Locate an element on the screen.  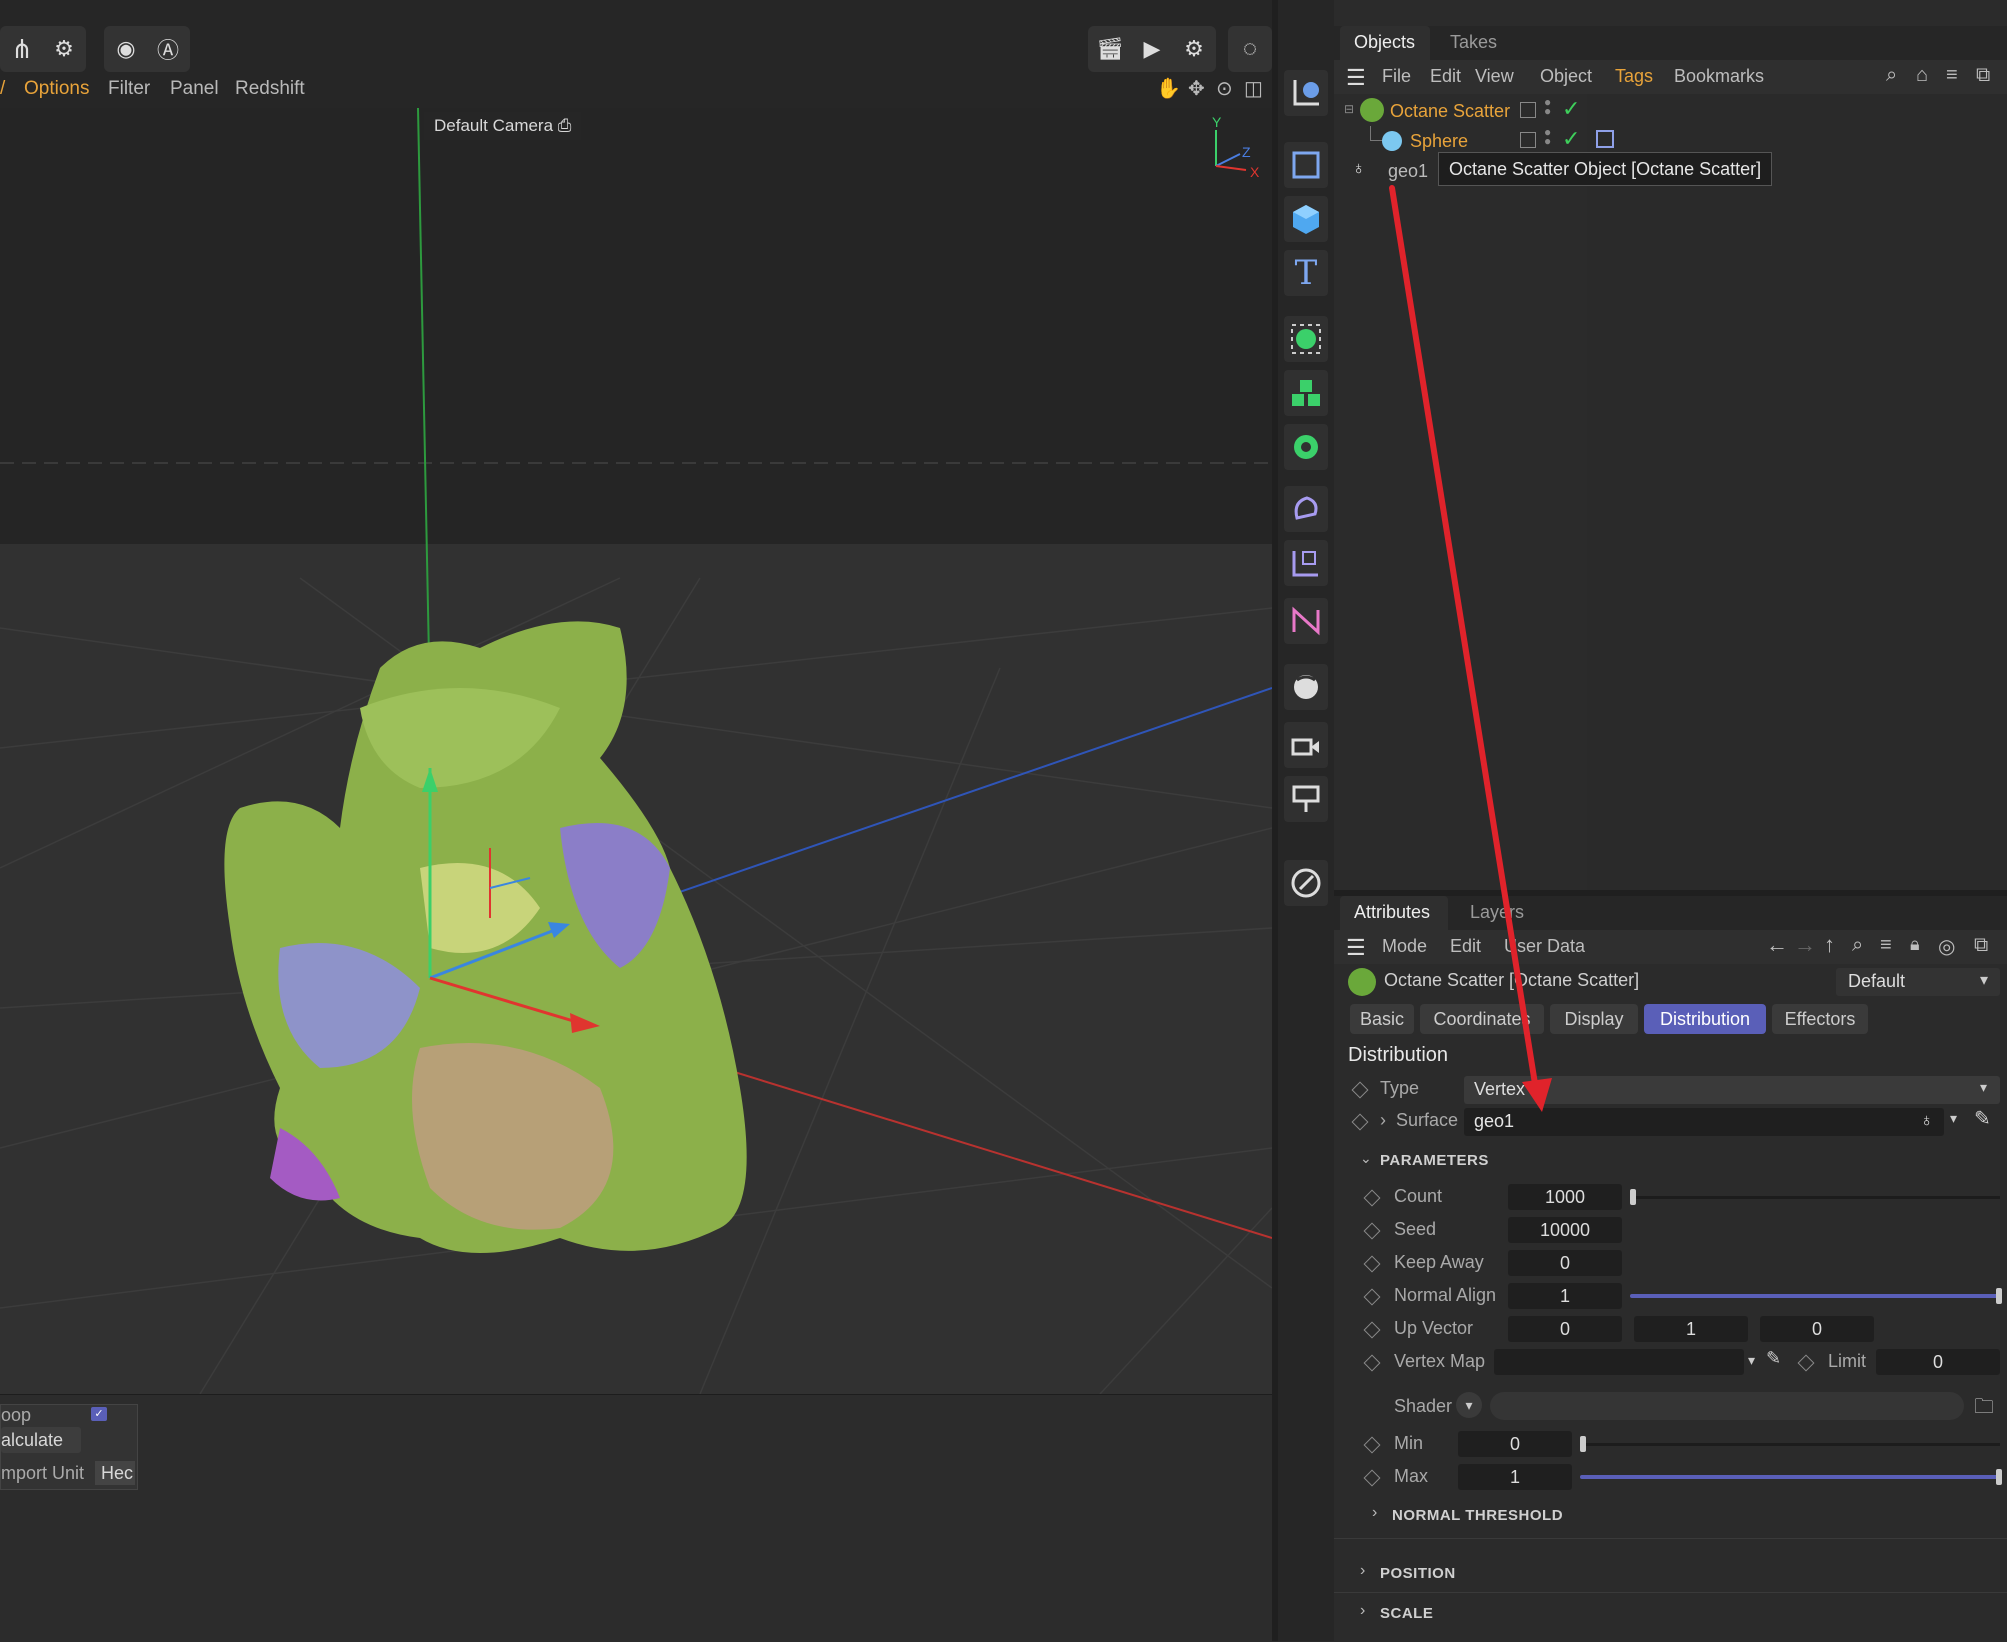
object-tag-icon is located at coordinates (1605, 139).